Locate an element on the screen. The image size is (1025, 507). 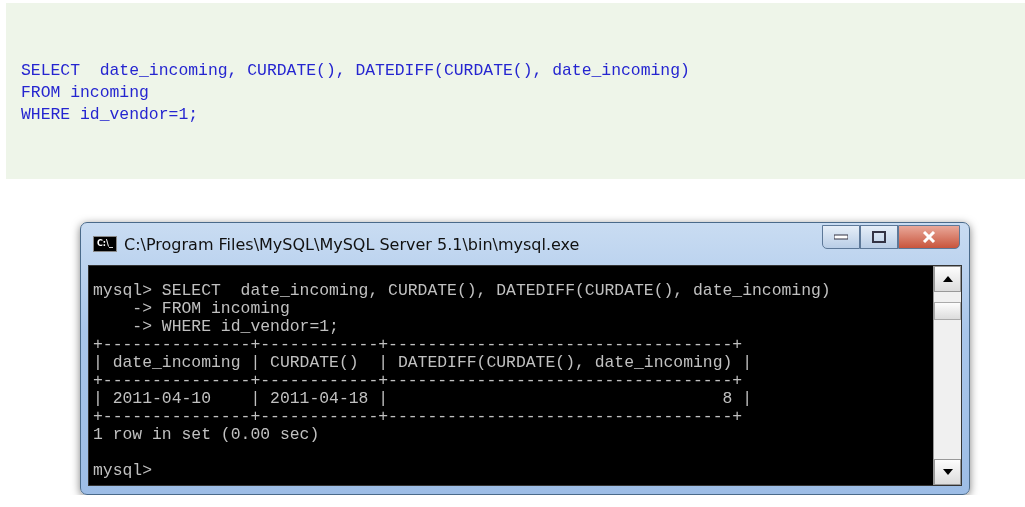
code-line: SELECT date_incoming, CURDATE(), DATEDIFF(CURDATE(), date_incoming) is located at coordinates (355, 71).